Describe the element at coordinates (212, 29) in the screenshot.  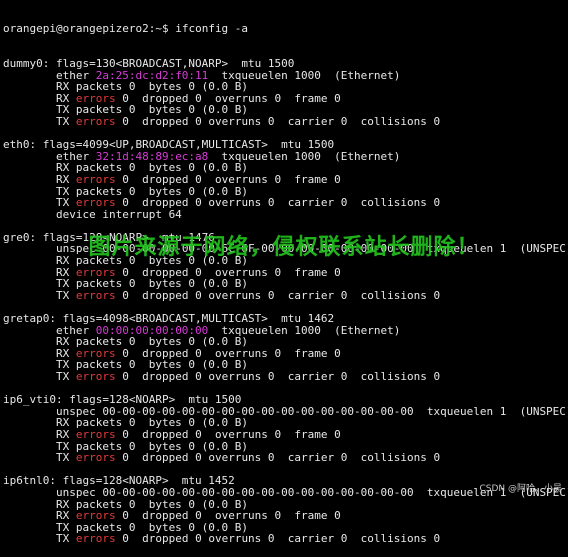
I see `command-text: ifconfig -a` at that location.